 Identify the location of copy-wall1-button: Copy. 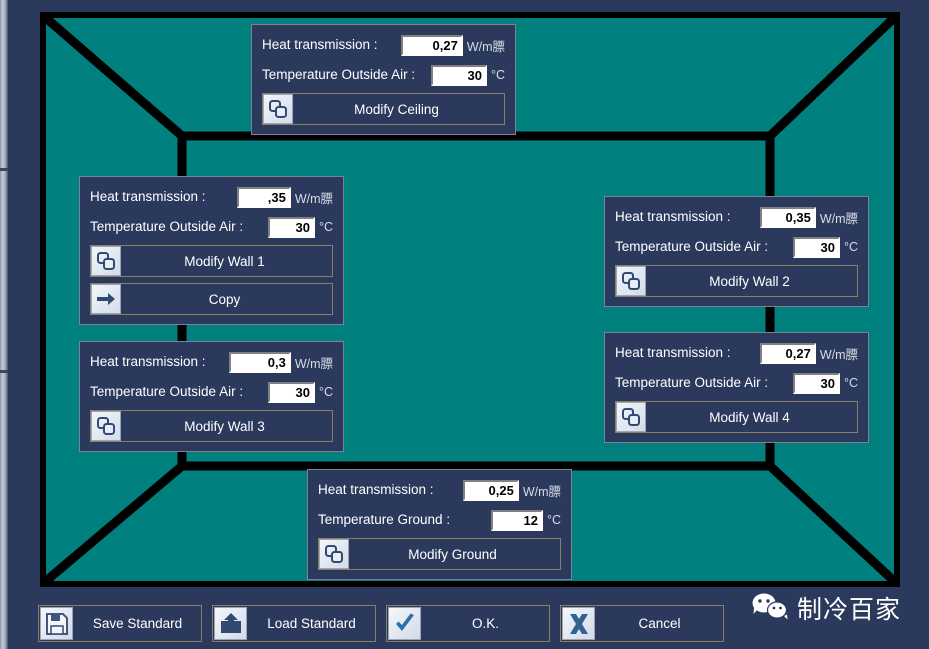
(211, 299).